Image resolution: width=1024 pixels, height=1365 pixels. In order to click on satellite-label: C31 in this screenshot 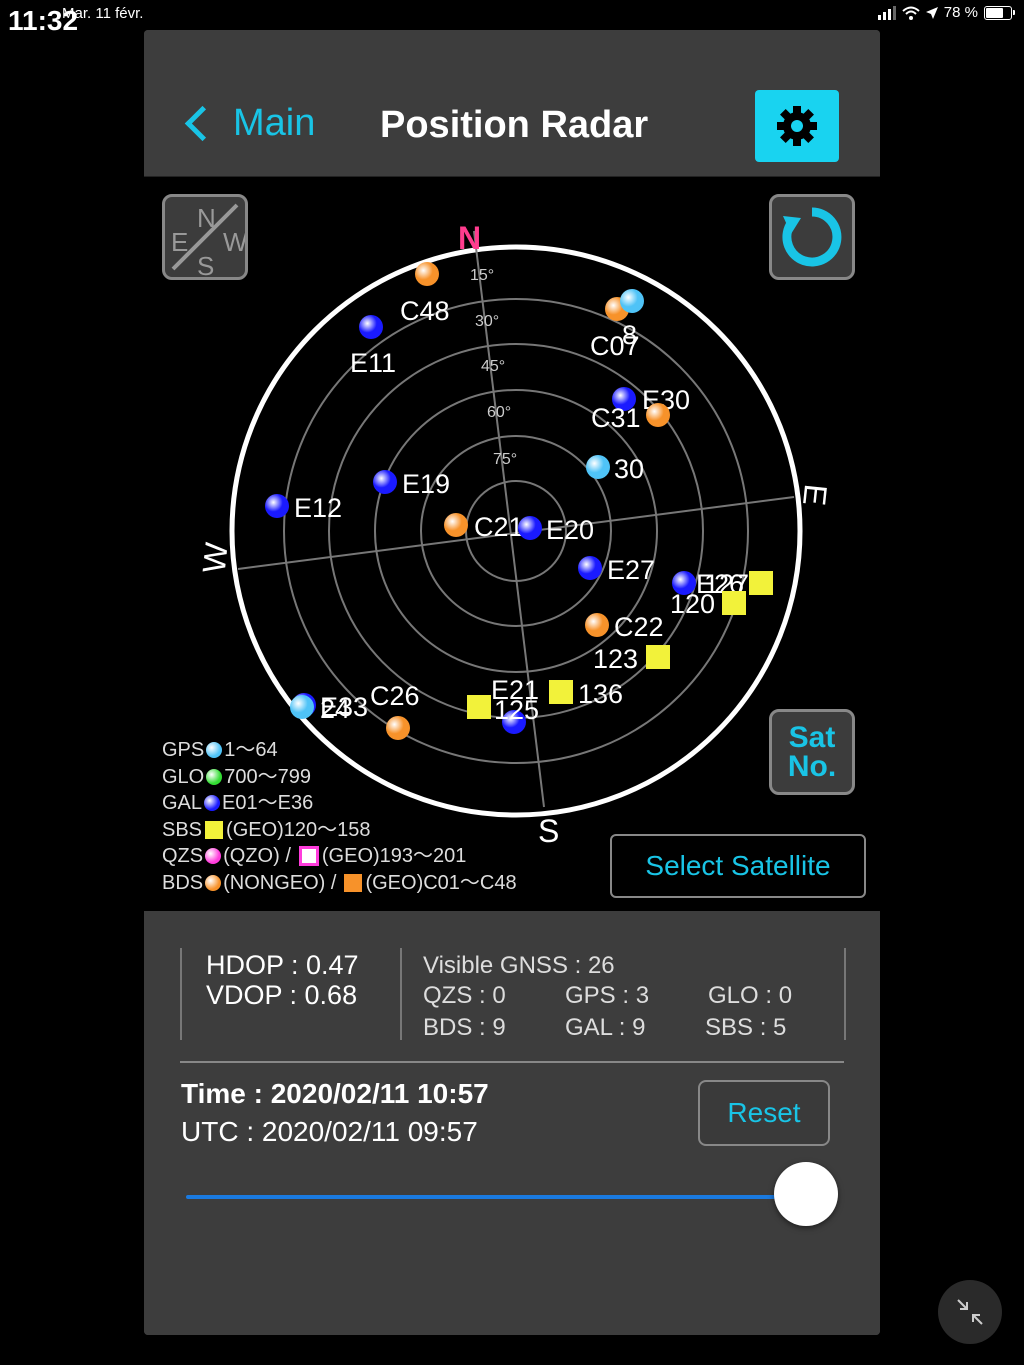, I will do `click(616, 418)`.